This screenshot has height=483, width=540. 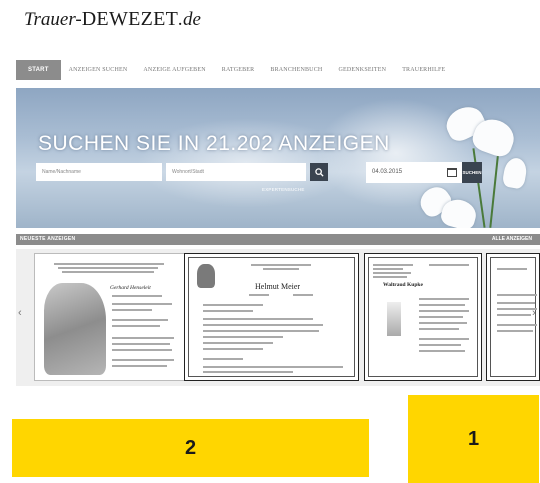 What do you see at coordinates (189, 19) in the screenshot?
I see `logo-part-3: .de` at bounding box center [189, 19].